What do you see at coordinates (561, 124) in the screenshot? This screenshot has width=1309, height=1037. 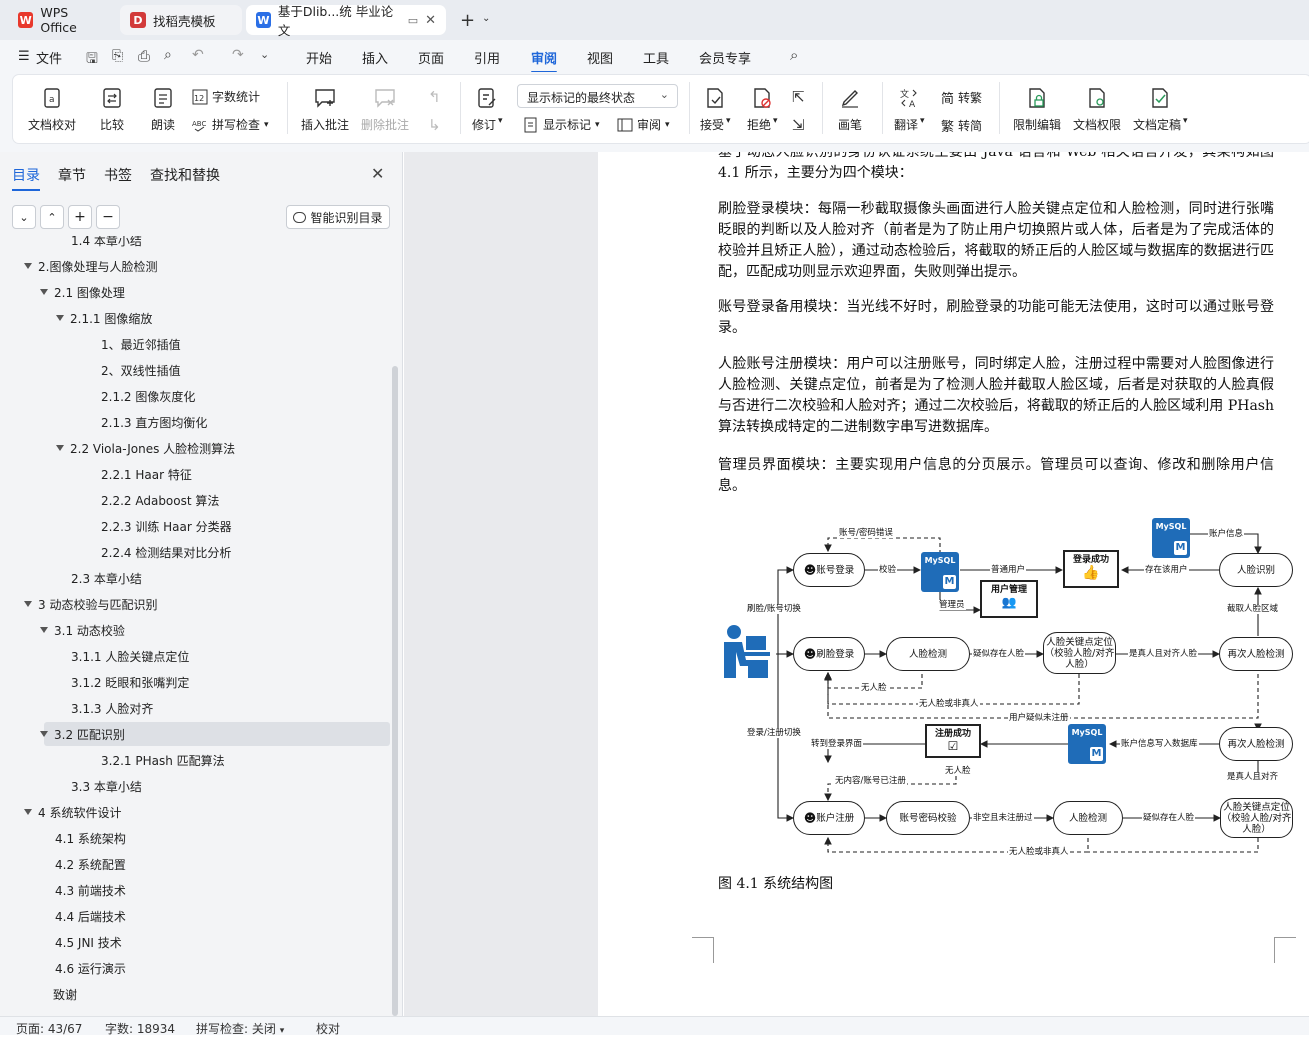 I see `show-markup-button: 显示标记 ▾` at bounding box center [561, 124].